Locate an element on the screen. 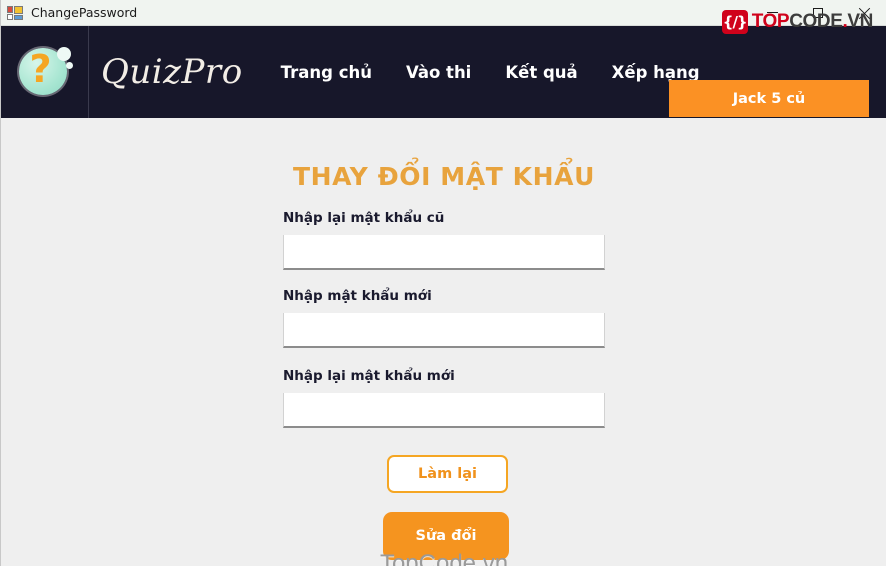 This screenshot has width=886, height=566. window-title: ChangePassword is located at coordinates (84, 12).